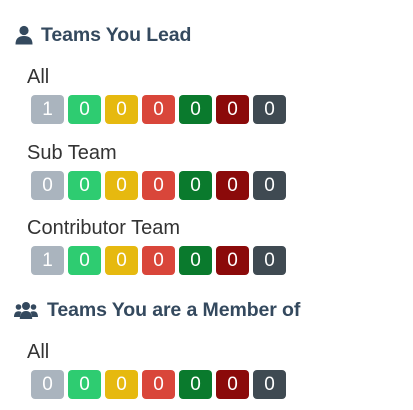 Image resolution: width=413 pixels, height=410 pixels. I want to click on section-header-teams-member-of: Teams You are a Member of, so click(157, 310).